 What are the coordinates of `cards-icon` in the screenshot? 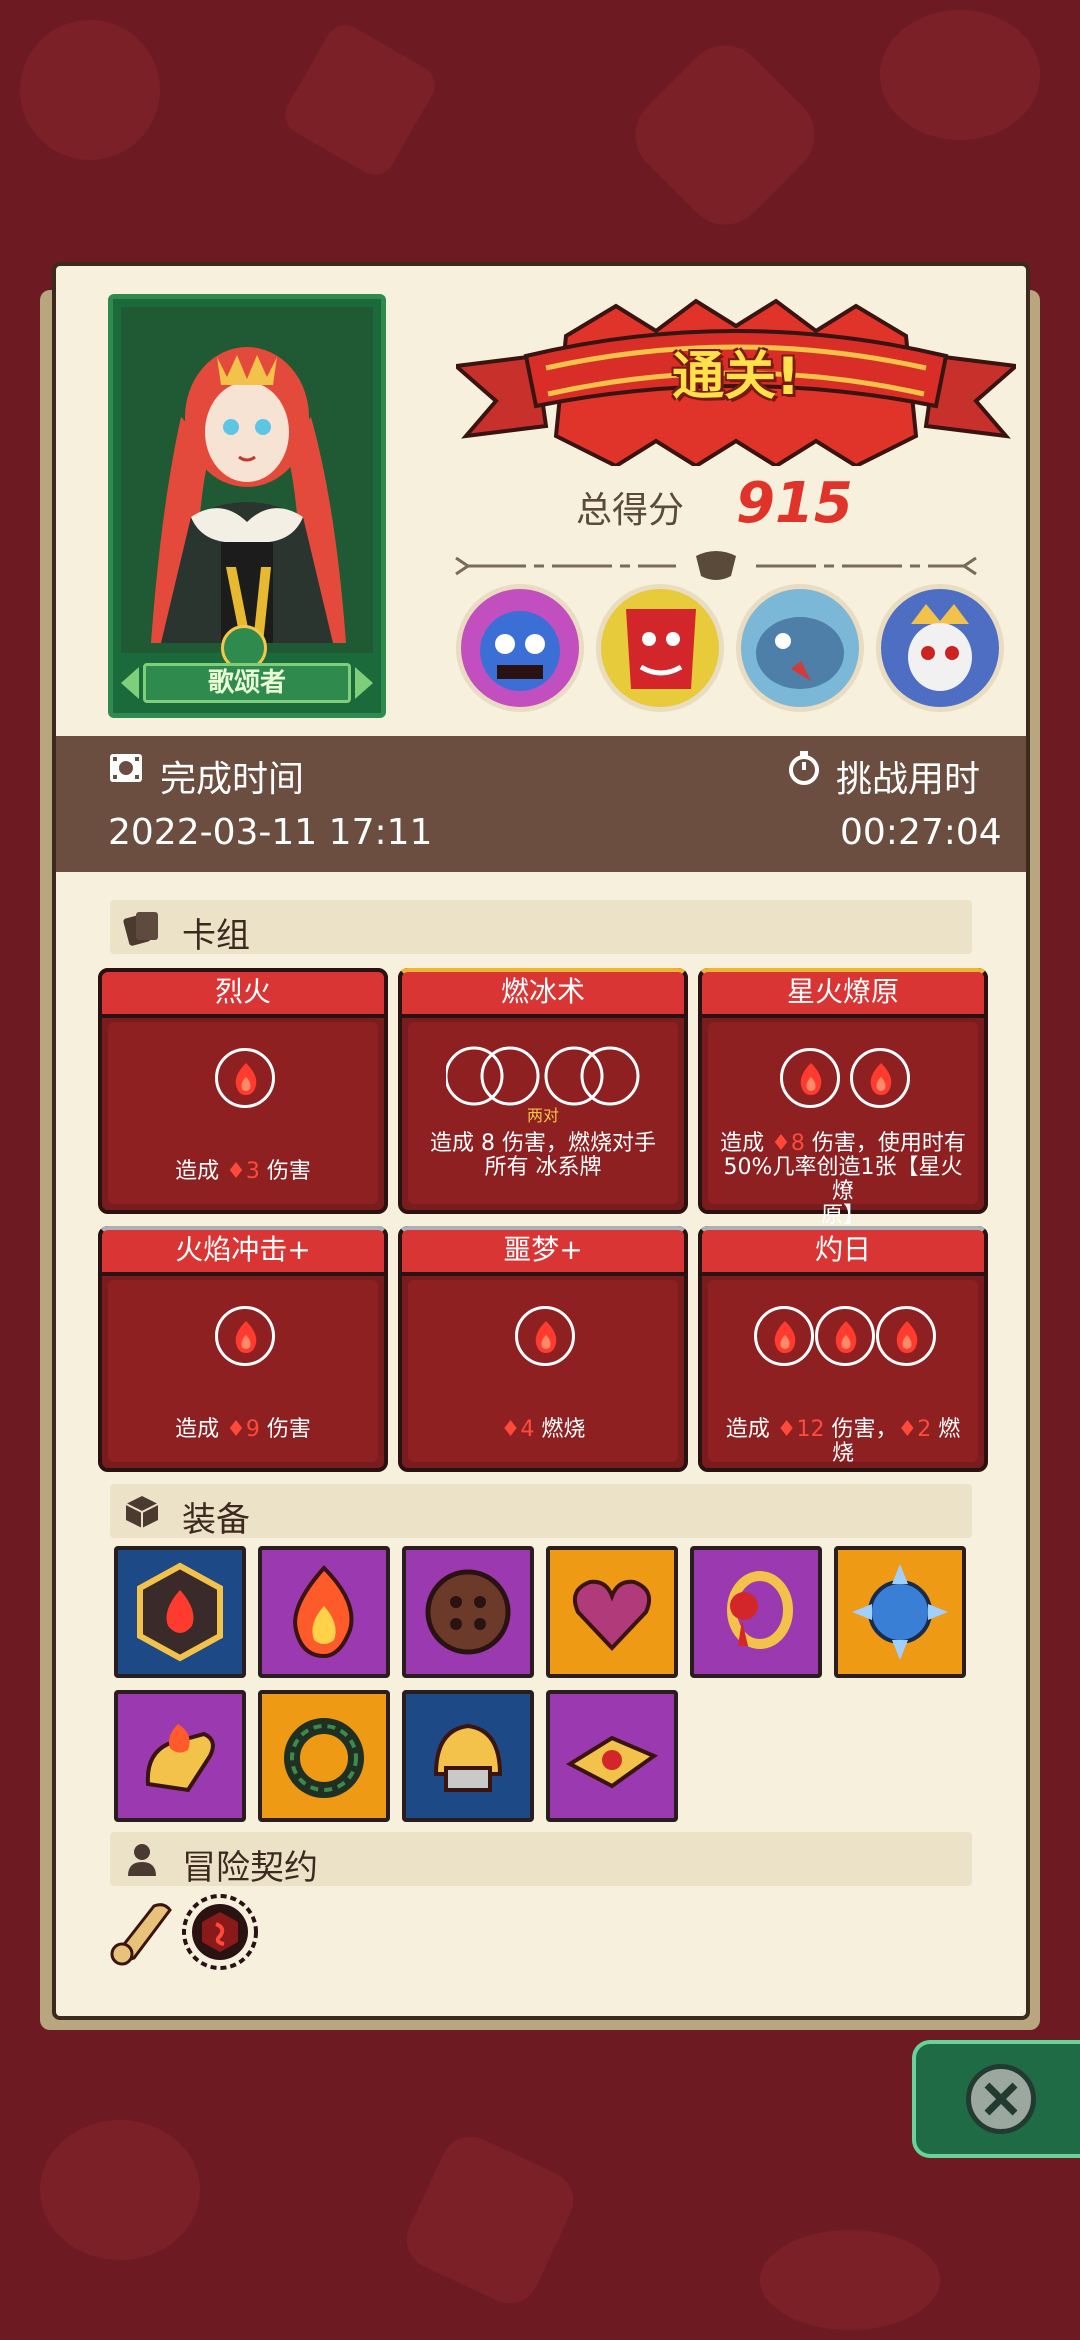 It's located at (140, 929).